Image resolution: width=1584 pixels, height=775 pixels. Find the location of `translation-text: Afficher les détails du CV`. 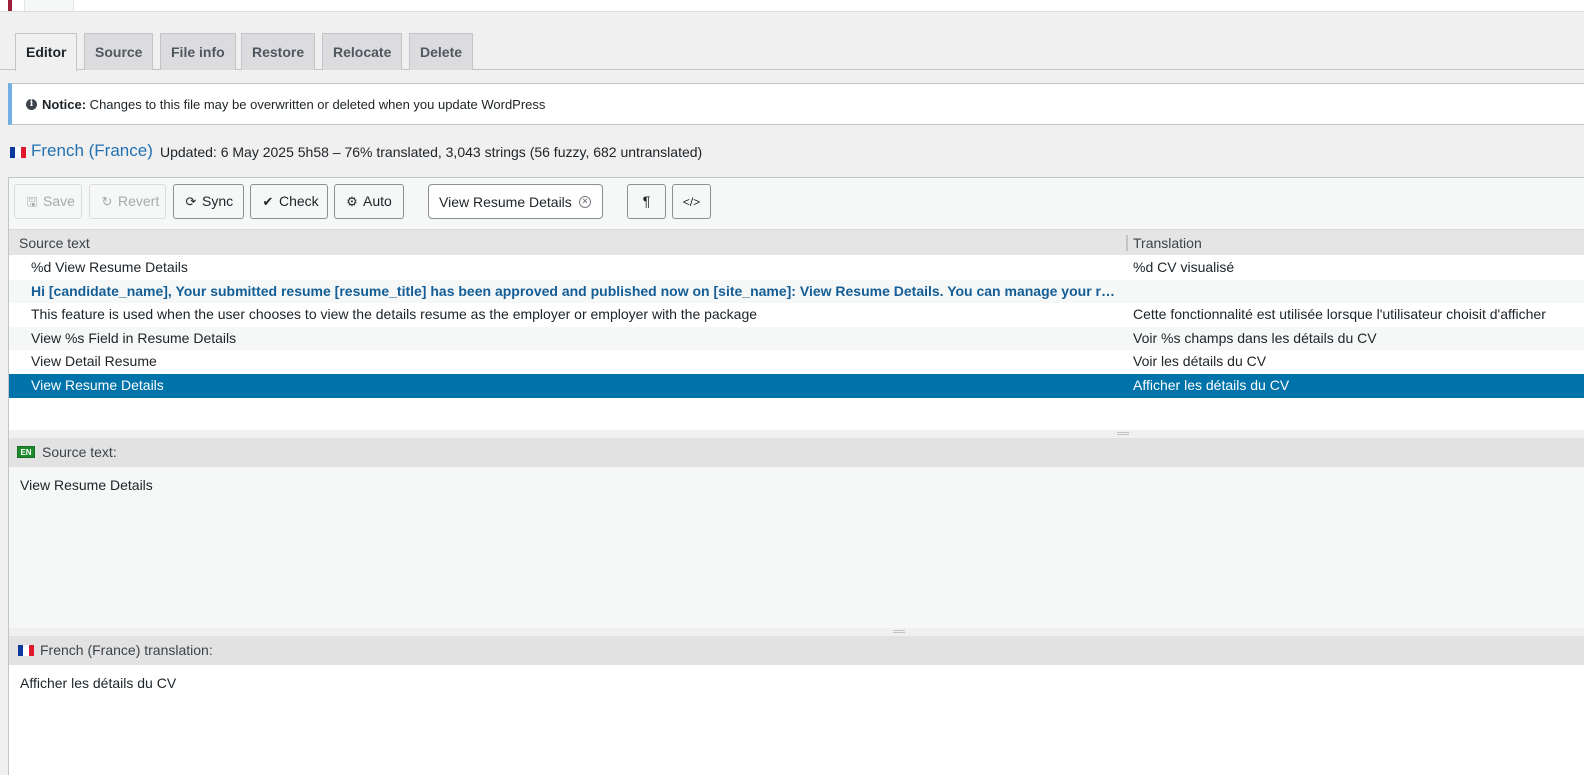

translation-text: Afficher les détails du CV is located at coordinates (98, 683).